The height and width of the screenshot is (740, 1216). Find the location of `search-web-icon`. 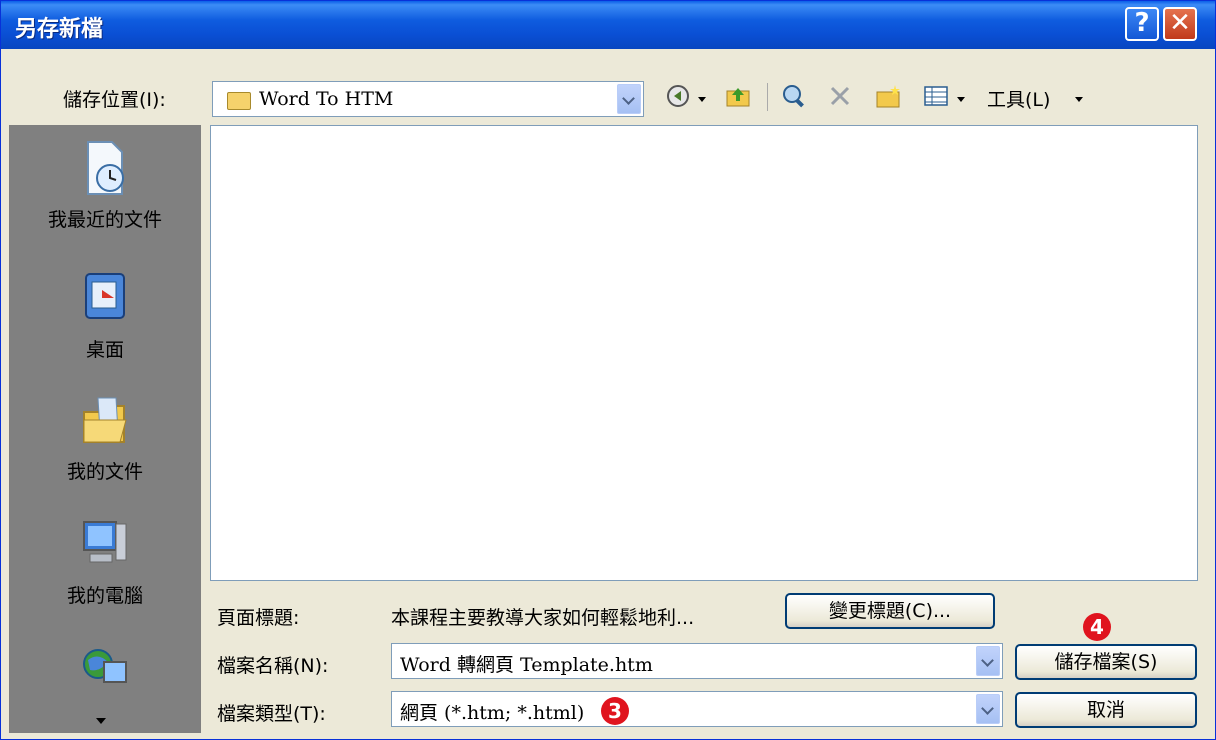

search-web-icon is located at coordinates (794, 96).